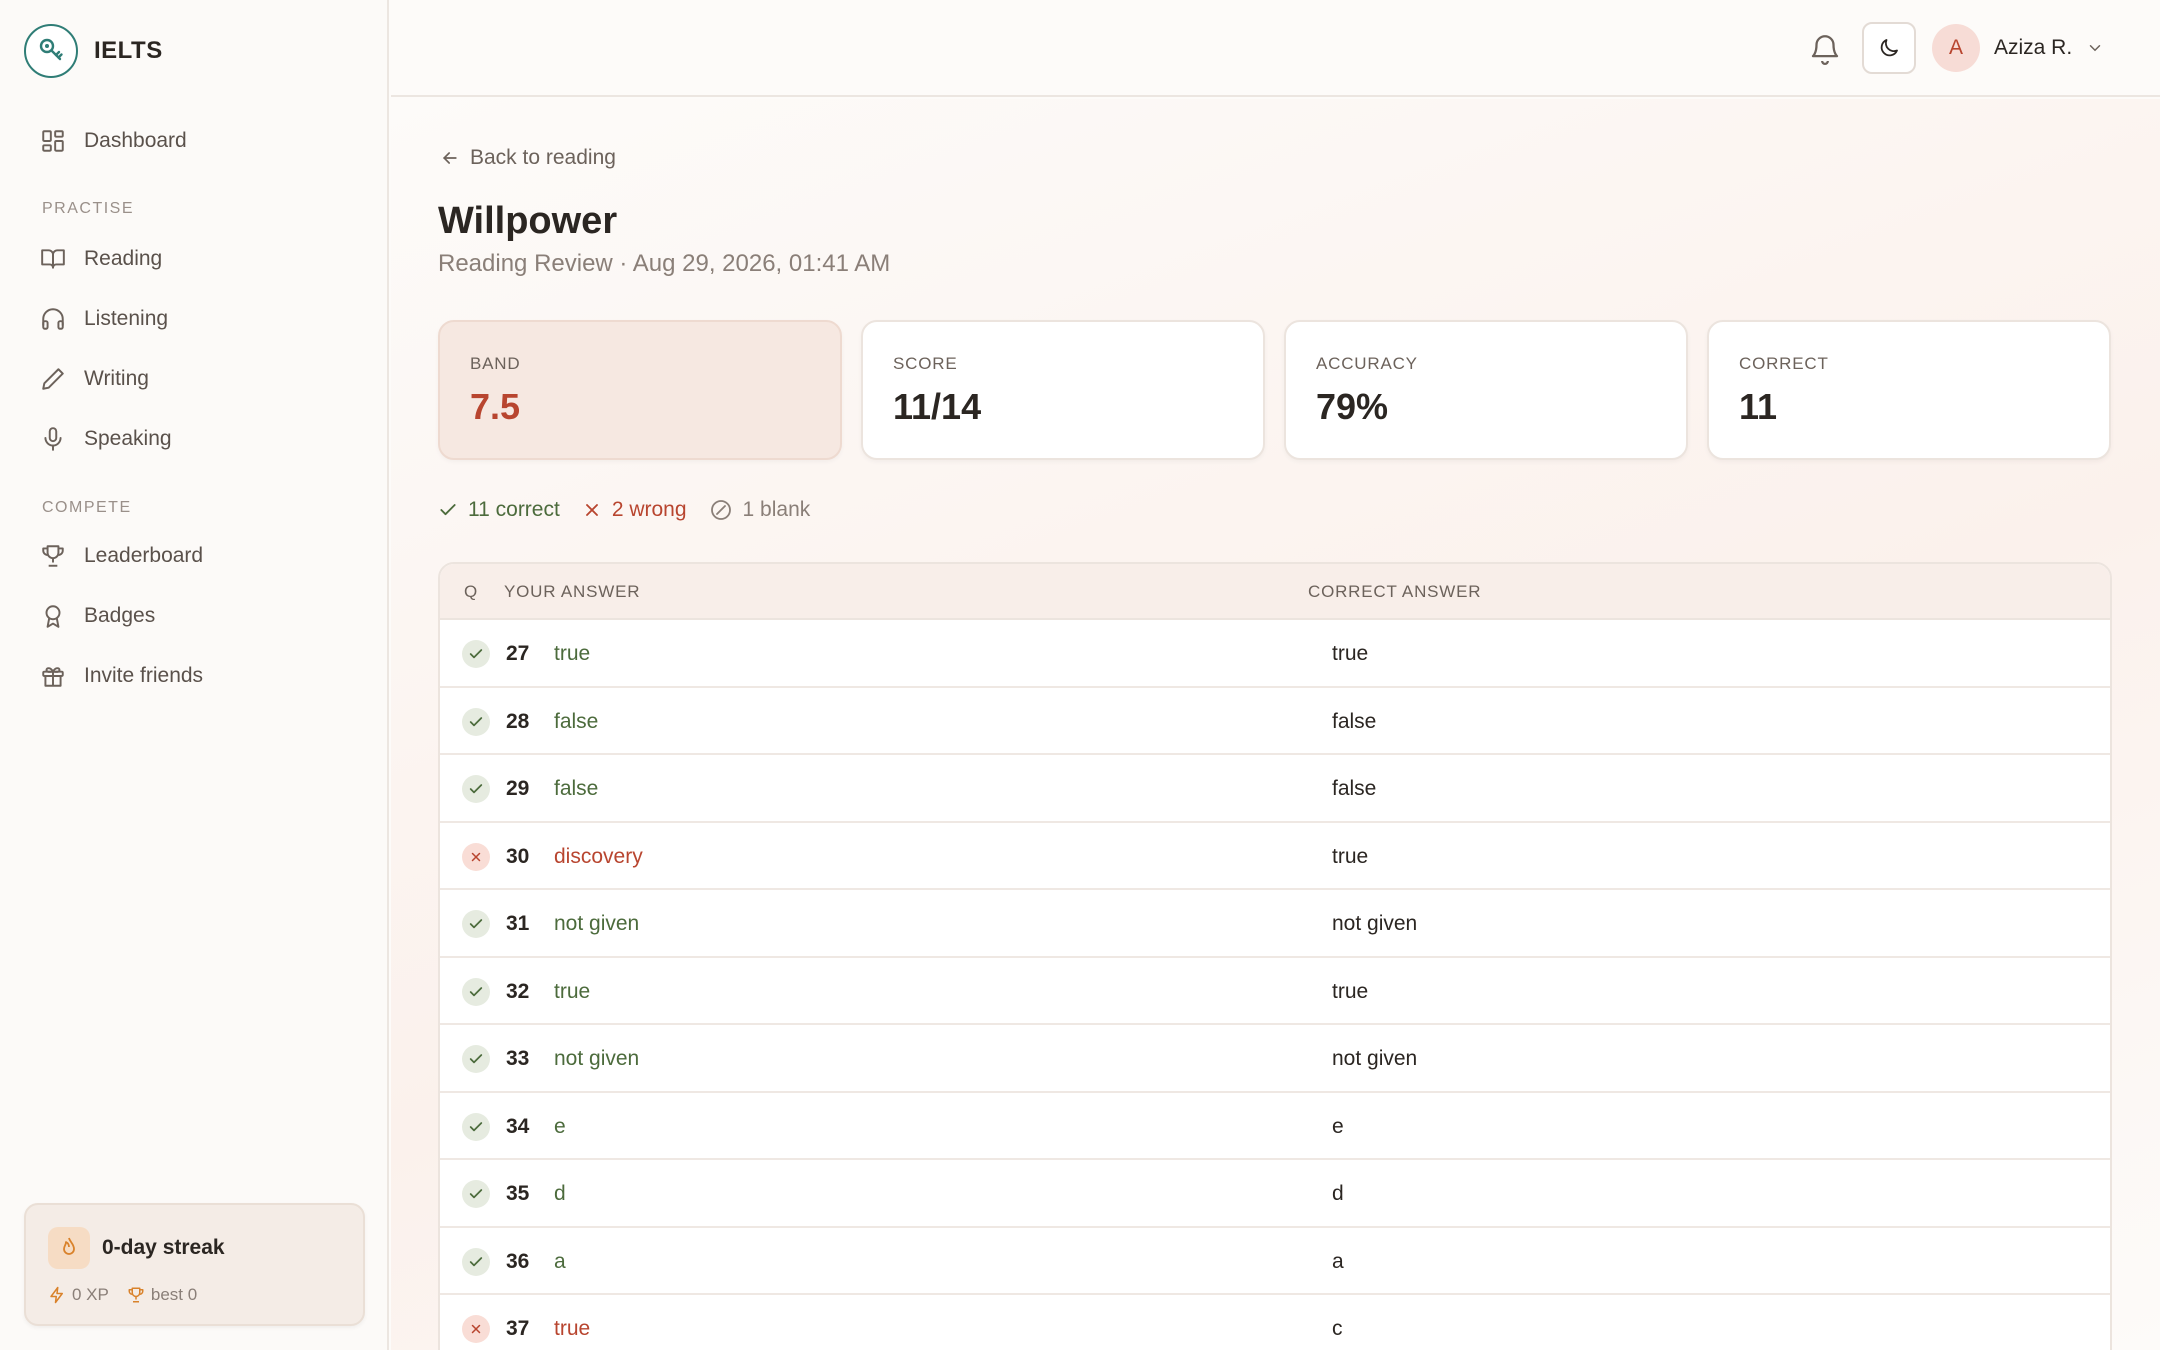 This screenshot has height=1350, width=2160. What do you see at coordinates (1275, 1059) in the screenshot?
I see `table-row: 33 not given not given` at bounding box center [1275, 1059].